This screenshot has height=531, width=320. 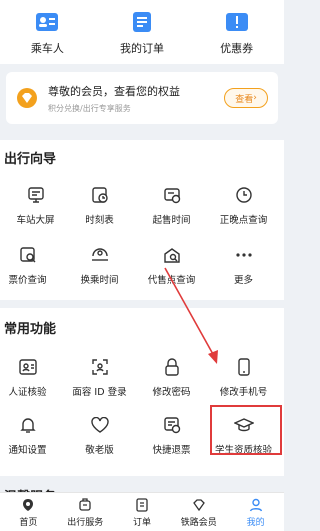 I want to click on grid-label: 敬老版, so click(x=99, y=450).